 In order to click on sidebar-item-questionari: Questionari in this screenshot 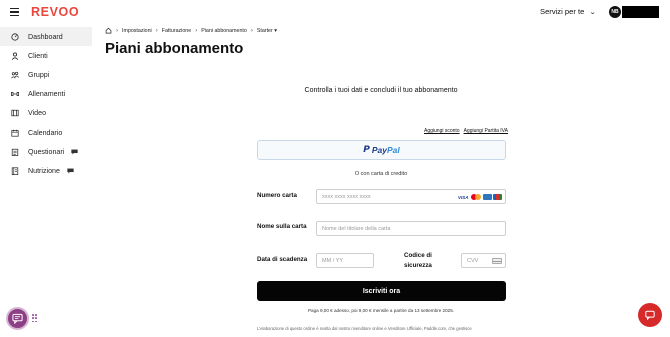, I will do `click(46, 151)`.